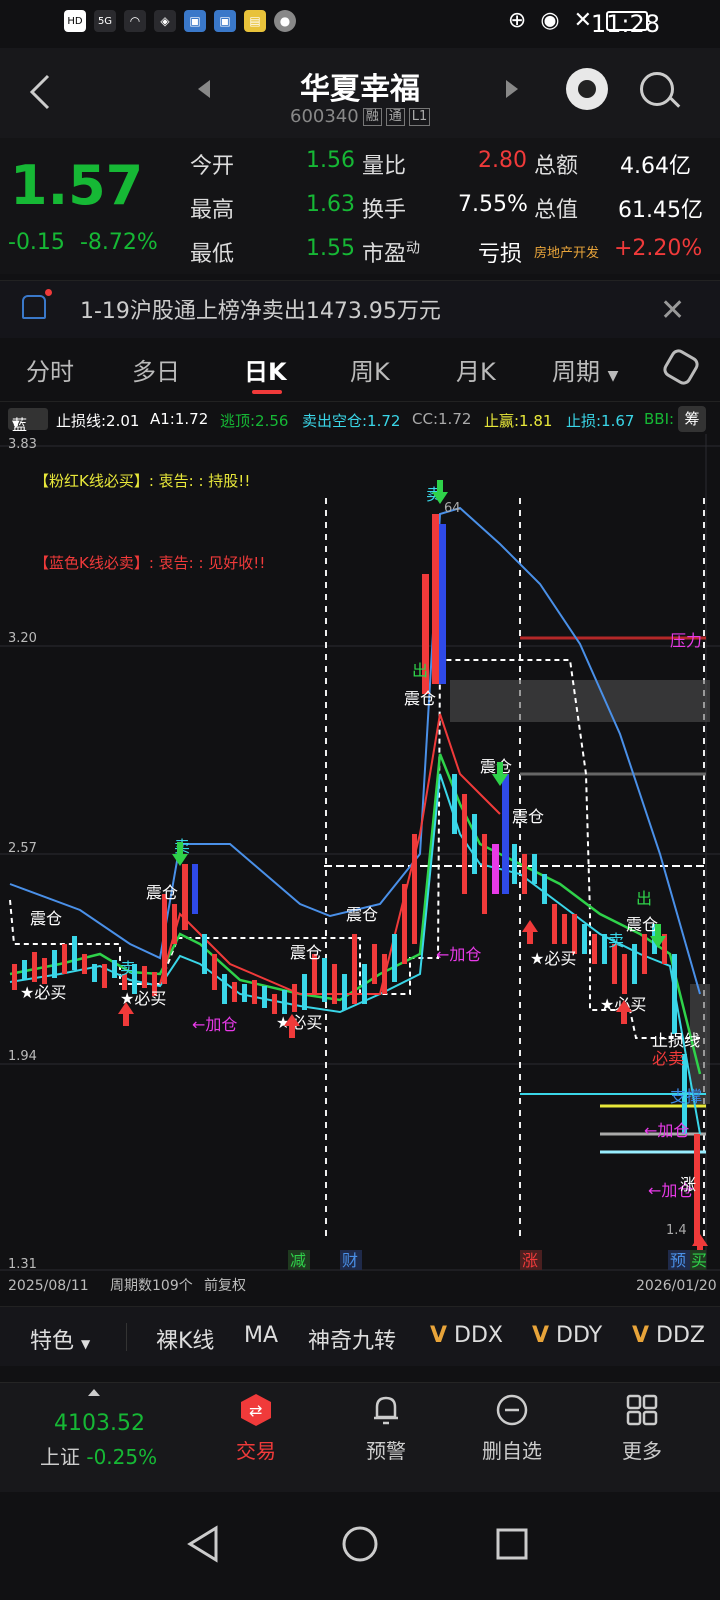 The width and height of the screenshot is (720, 1600). I want to click on label-add-3: ←加仓, so click(214, 1024).